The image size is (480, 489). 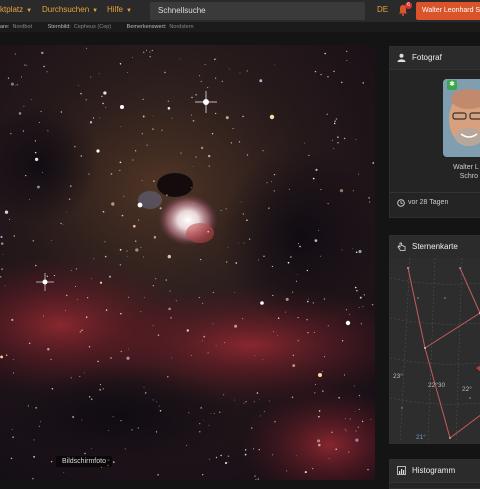 What do you see at coordinates (448, 11) in the screenshot?
I see `user-menu-button: Walter Leonhard S` at bounding box center [448, 11].